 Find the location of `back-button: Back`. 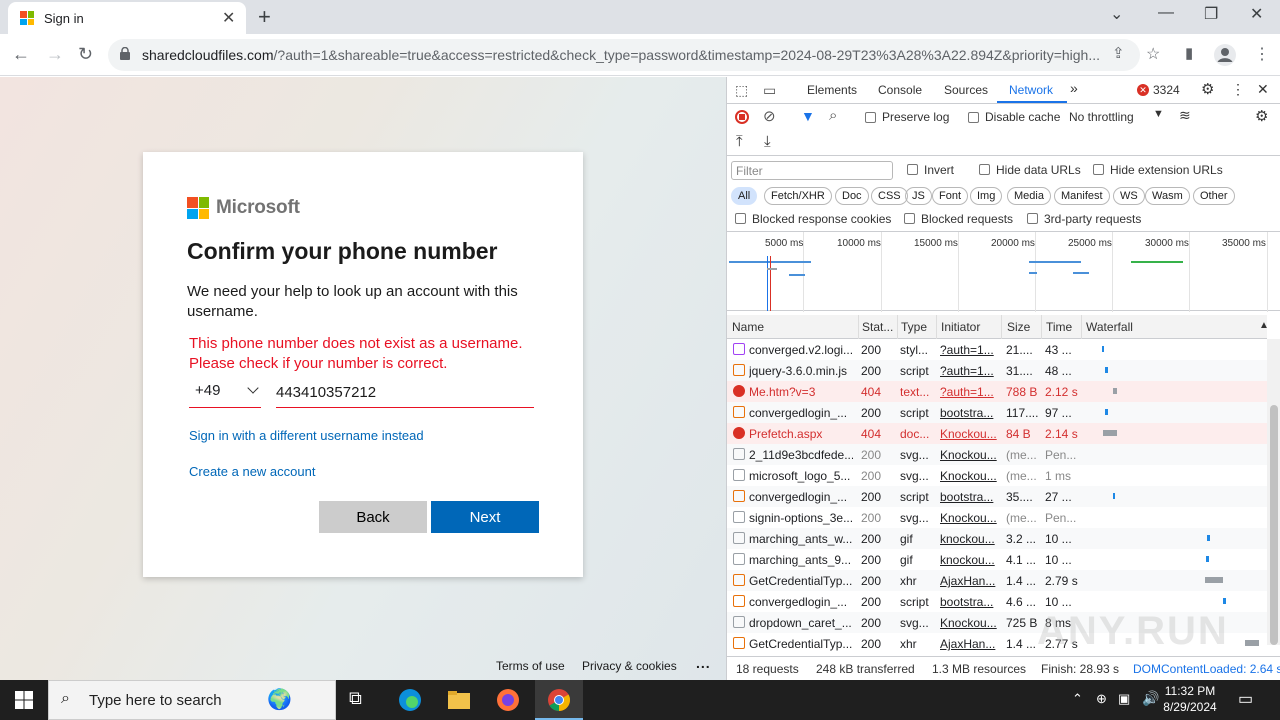

back-button: Back is located at coordinates (373, 517).